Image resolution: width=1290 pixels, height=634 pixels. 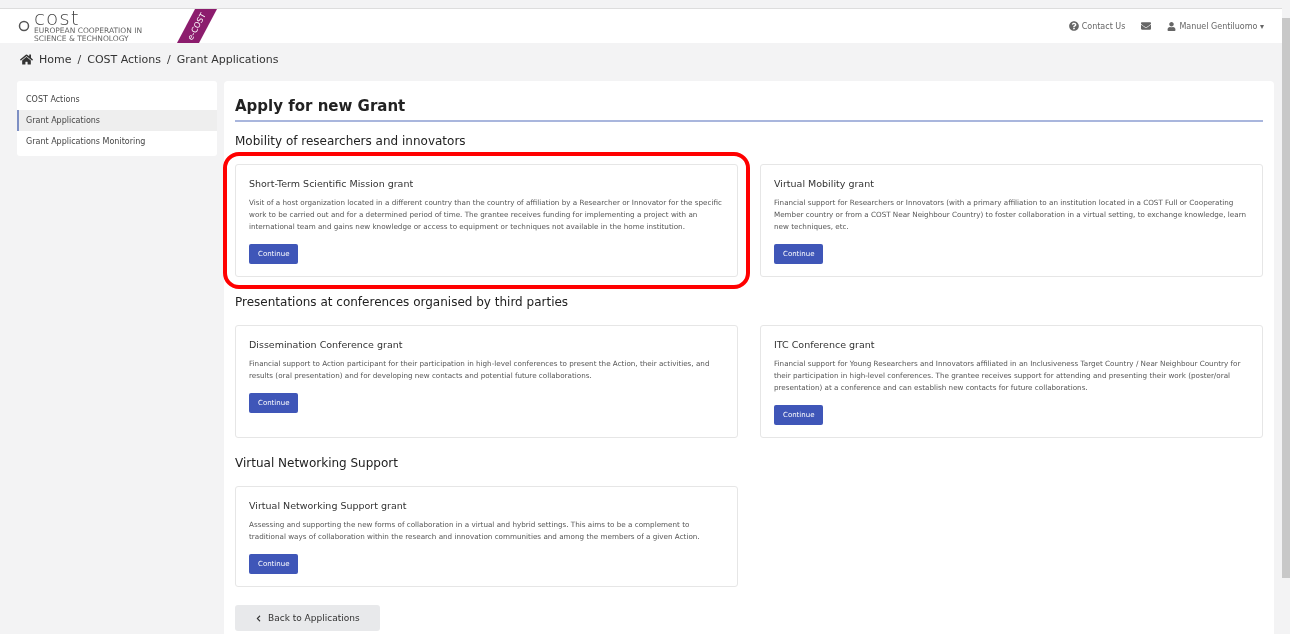 I want to click on sidebar-item: Grant Applications, so click(x=117, y=120).